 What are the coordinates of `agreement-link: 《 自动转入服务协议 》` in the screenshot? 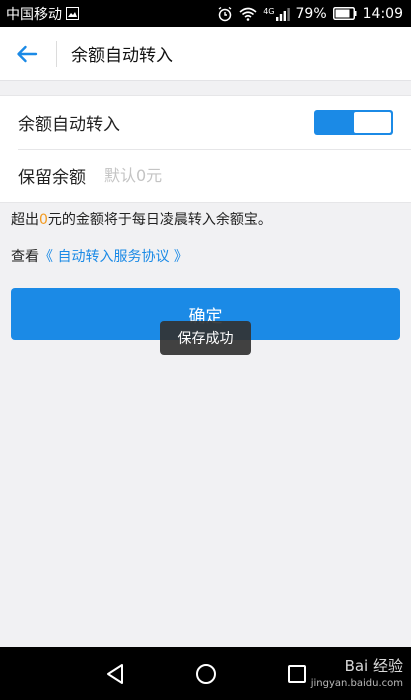 It's located at (113, 257).